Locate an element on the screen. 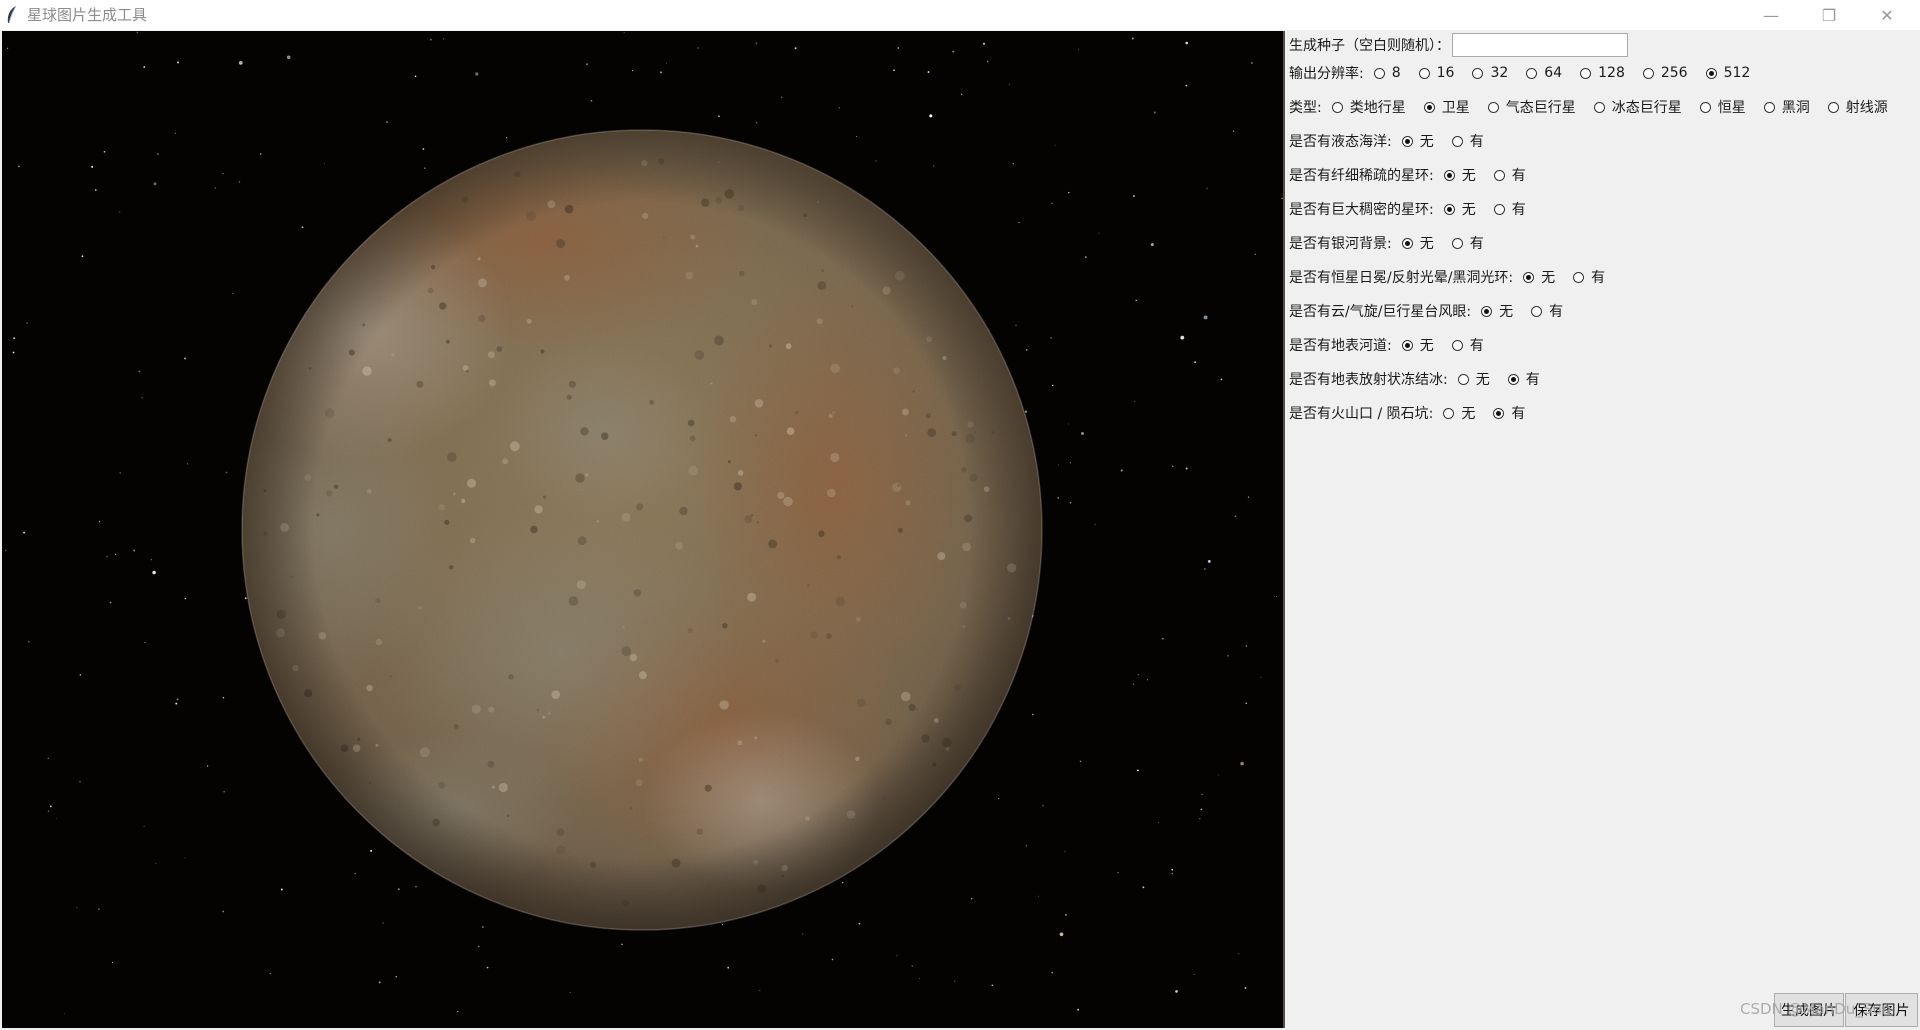 The width and height of the screenshot is (1920, 1030). planet-type-option-7: 射线源 is located at coordinates (1857, 107).